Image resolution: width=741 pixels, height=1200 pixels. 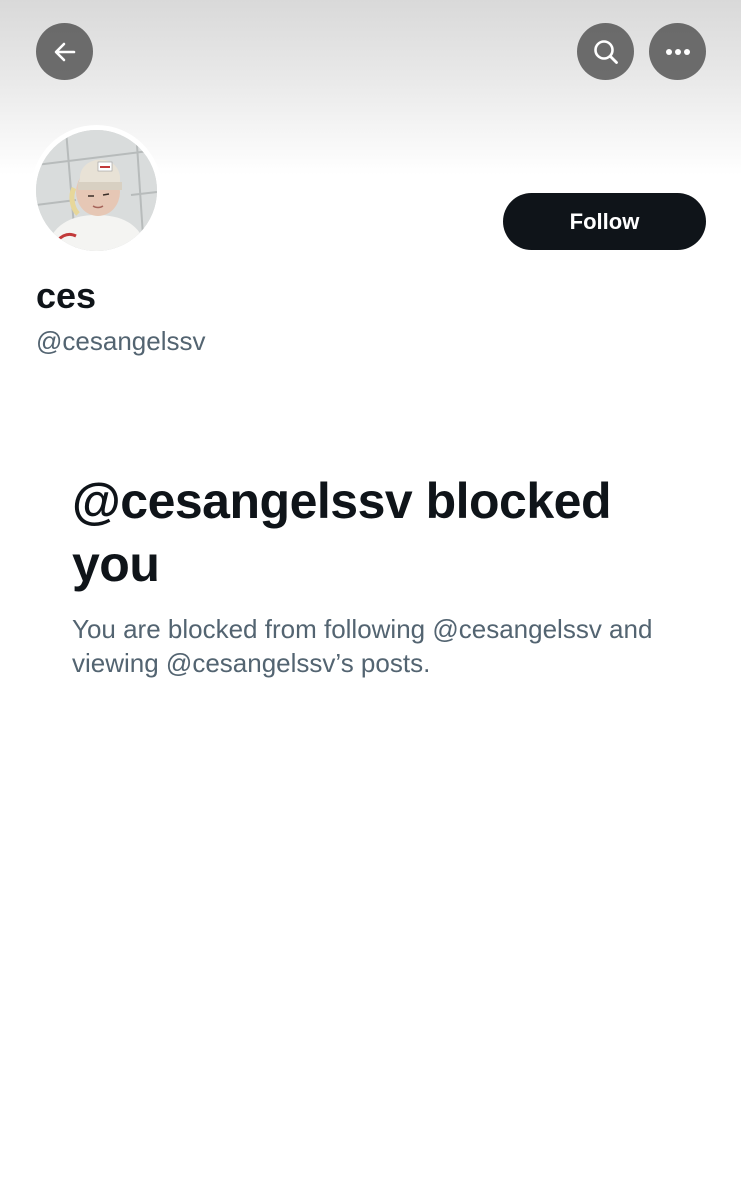 I want to click on arrow-left-icon, so click(x=65, y=52).